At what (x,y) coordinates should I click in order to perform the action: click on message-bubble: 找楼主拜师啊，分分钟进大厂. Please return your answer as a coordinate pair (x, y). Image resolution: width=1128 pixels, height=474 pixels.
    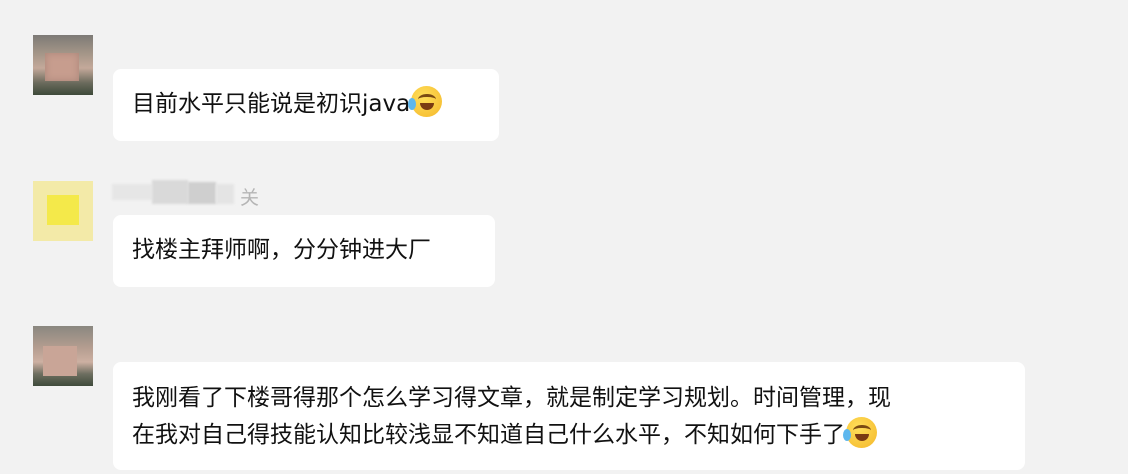
    Looking at the image, I should click on (304, 251).